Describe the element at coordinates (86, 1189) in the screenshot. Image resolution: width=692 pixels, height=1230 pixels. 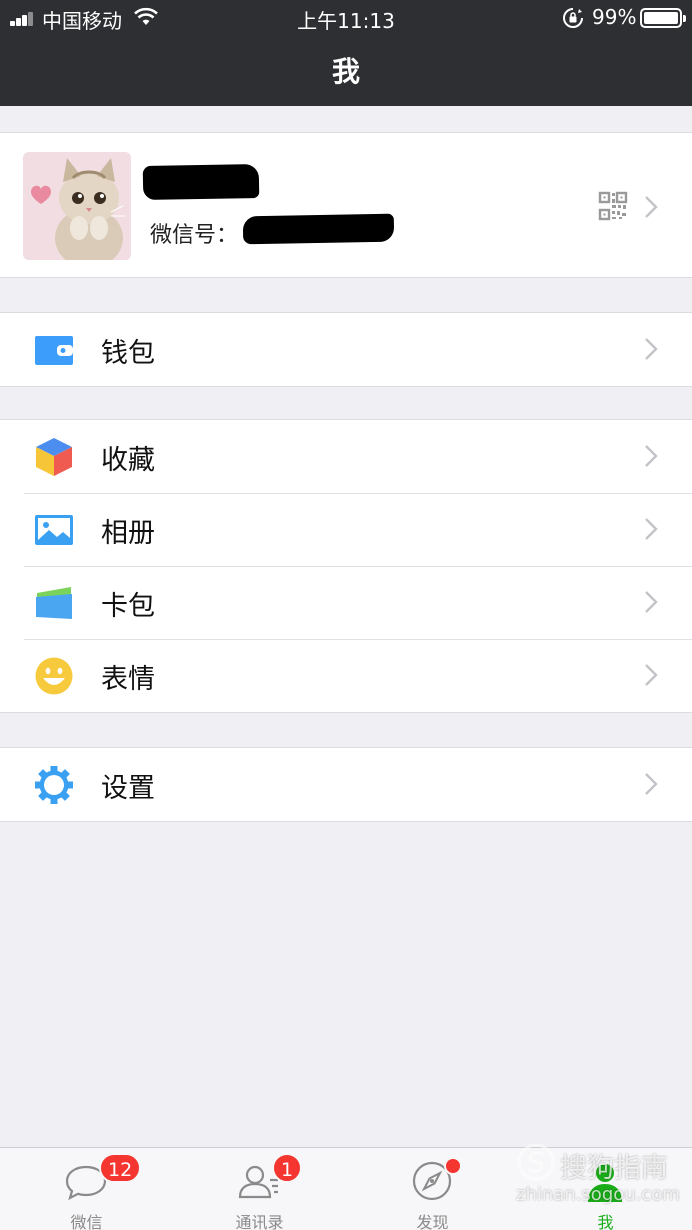
I see `tab-chats: 12 微信` at that location.